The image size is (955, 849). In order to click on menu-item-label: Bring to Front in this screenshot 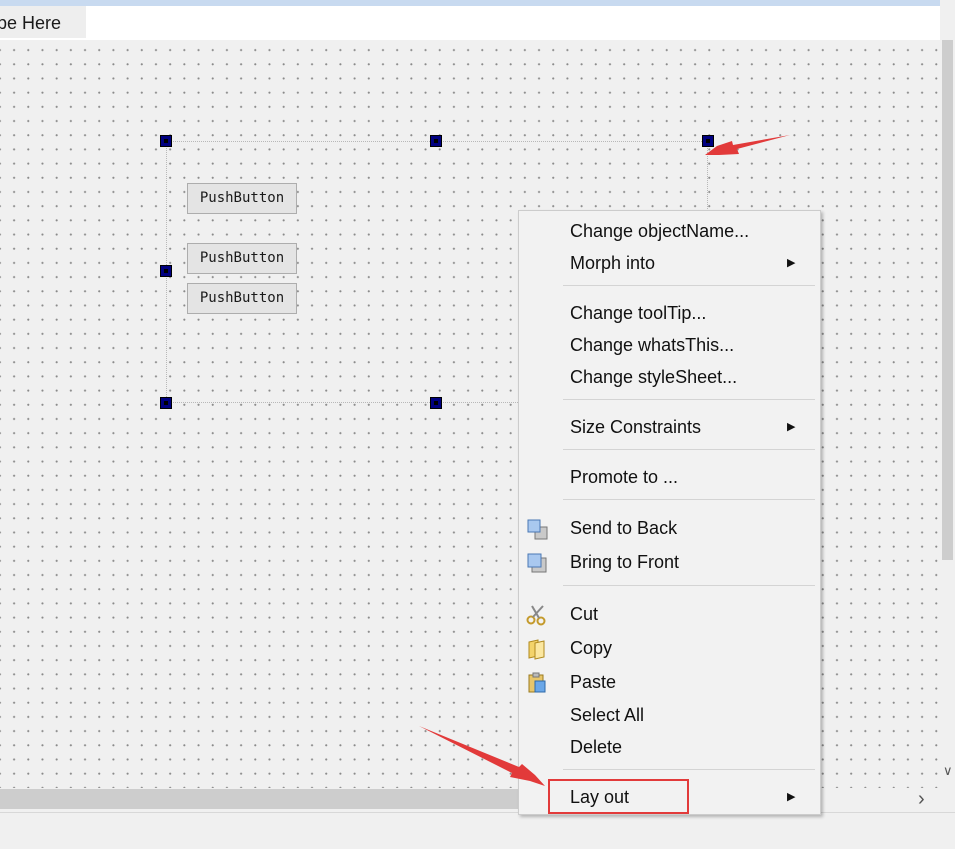, I will do `click(625, 562)`.